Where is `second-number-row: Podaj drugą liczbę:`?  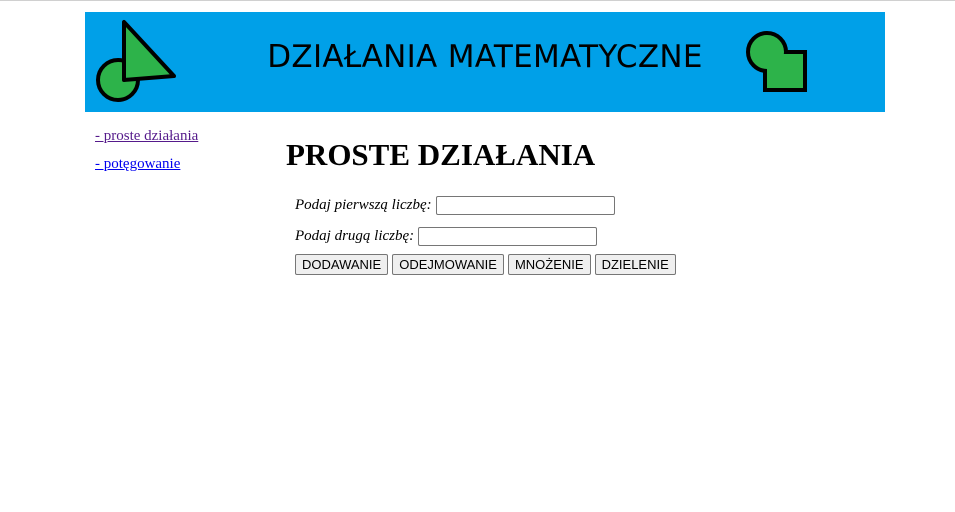
second-number-row: Podaj drugą liczbę: is located at coordinates (590, 236).